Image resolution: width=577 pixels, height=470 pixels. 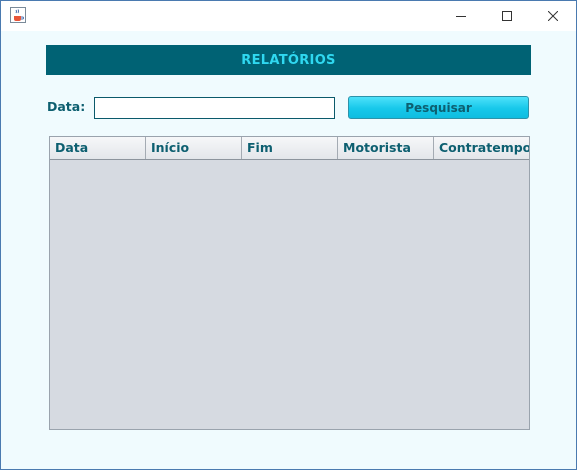 What do you see at coordinates (386, 148) in the screenshot?
I see `column-header-motorista: Motorista` at bounding box center [386, 148].